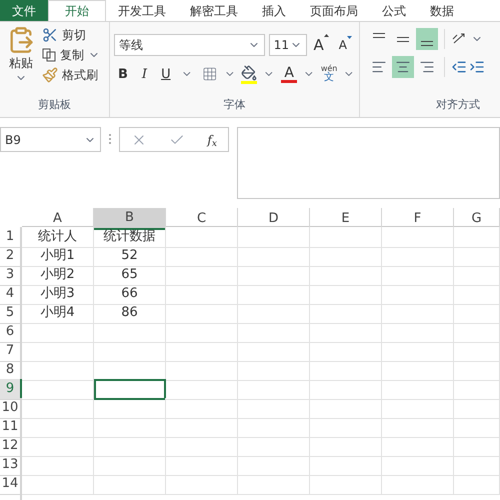  I want to click on group-label: 剪贴板, so click(54, 104).